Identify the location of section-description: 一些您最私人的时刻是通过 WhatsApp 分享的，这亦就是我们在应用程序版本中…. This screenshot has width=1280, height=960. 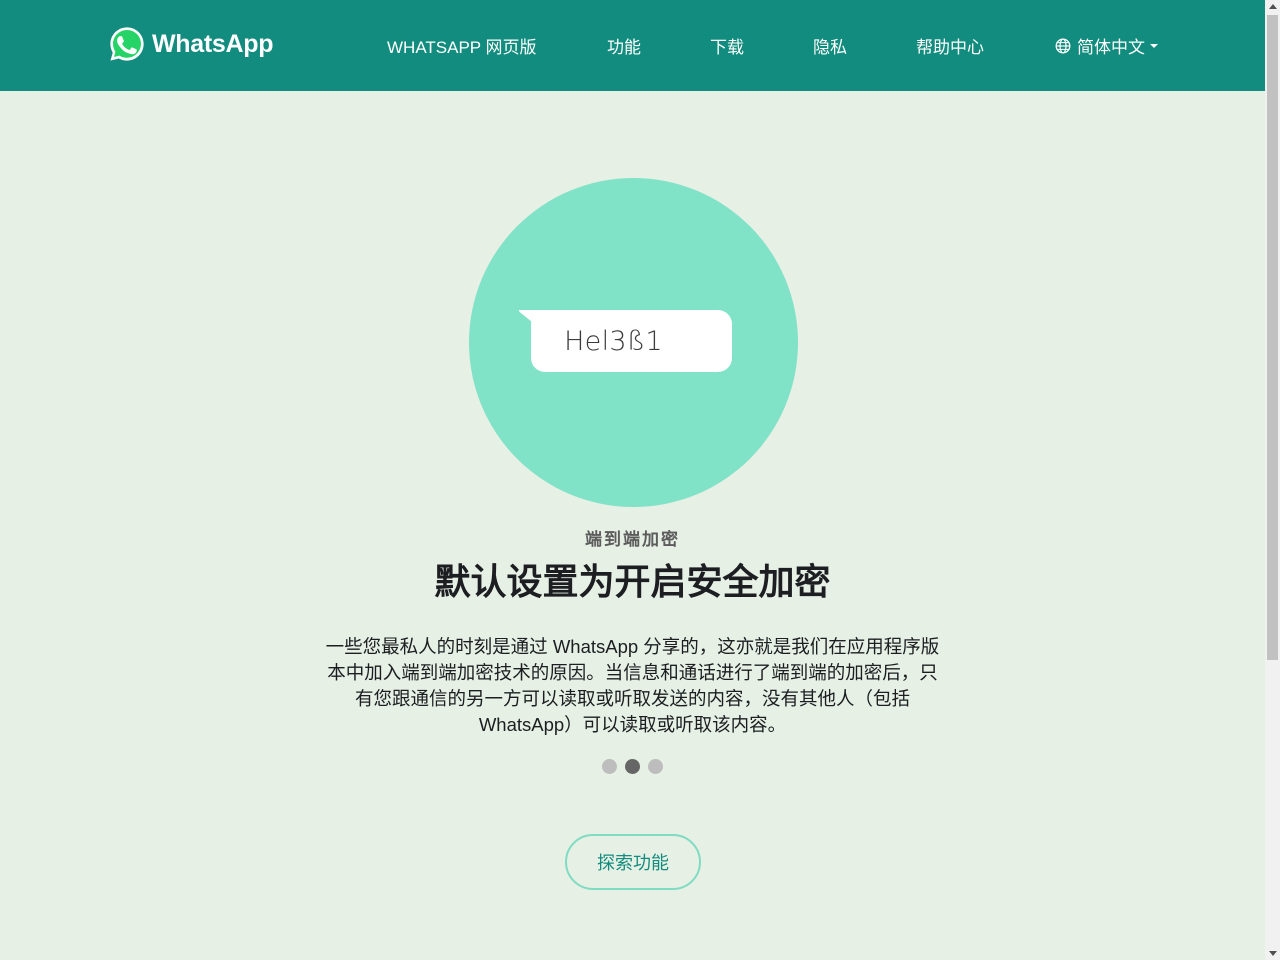
(632, 685).